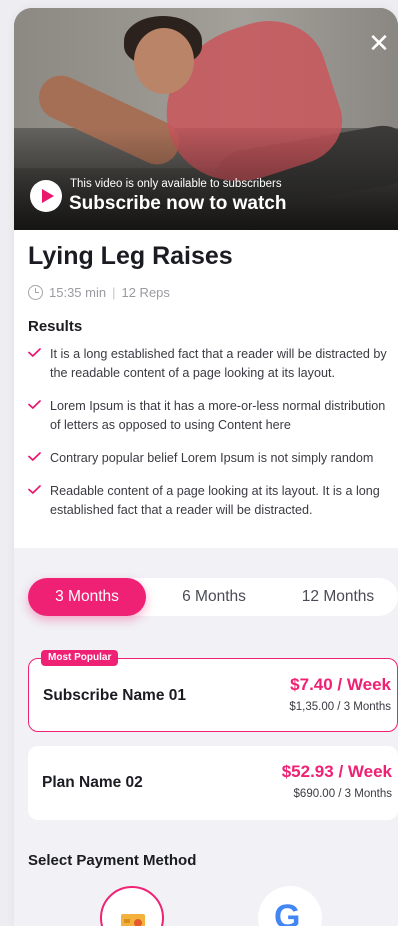  I want to click on workout-title: Lying Leg Raises, so click(130, 256).